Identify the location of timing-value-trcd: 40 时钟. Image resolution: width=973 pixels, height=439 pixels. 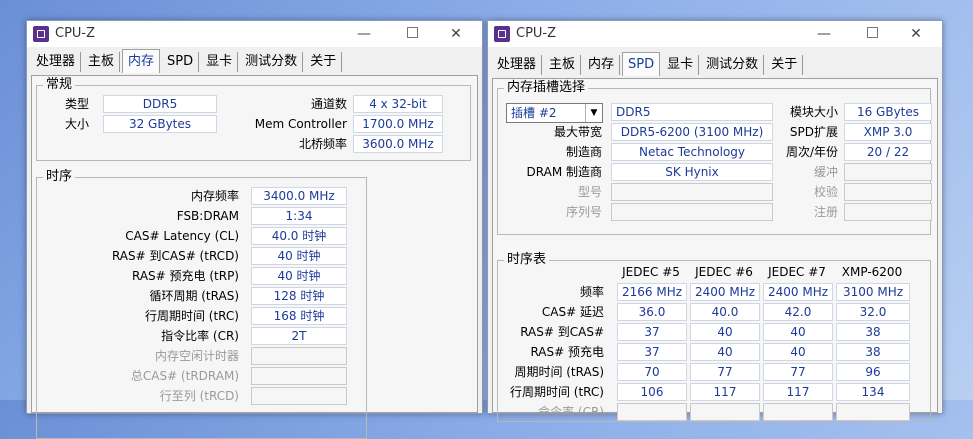
(299, 256).